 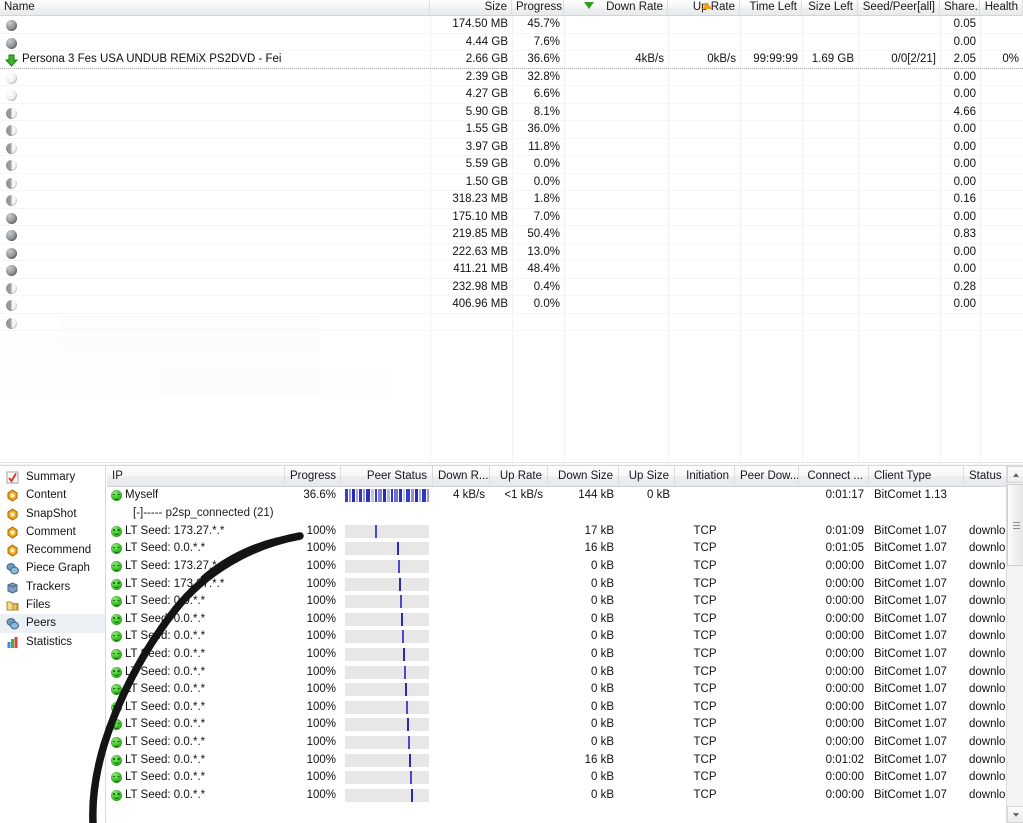 I want to click on peer-cell-downsize: 0 kB, so click(x=602, y=794).